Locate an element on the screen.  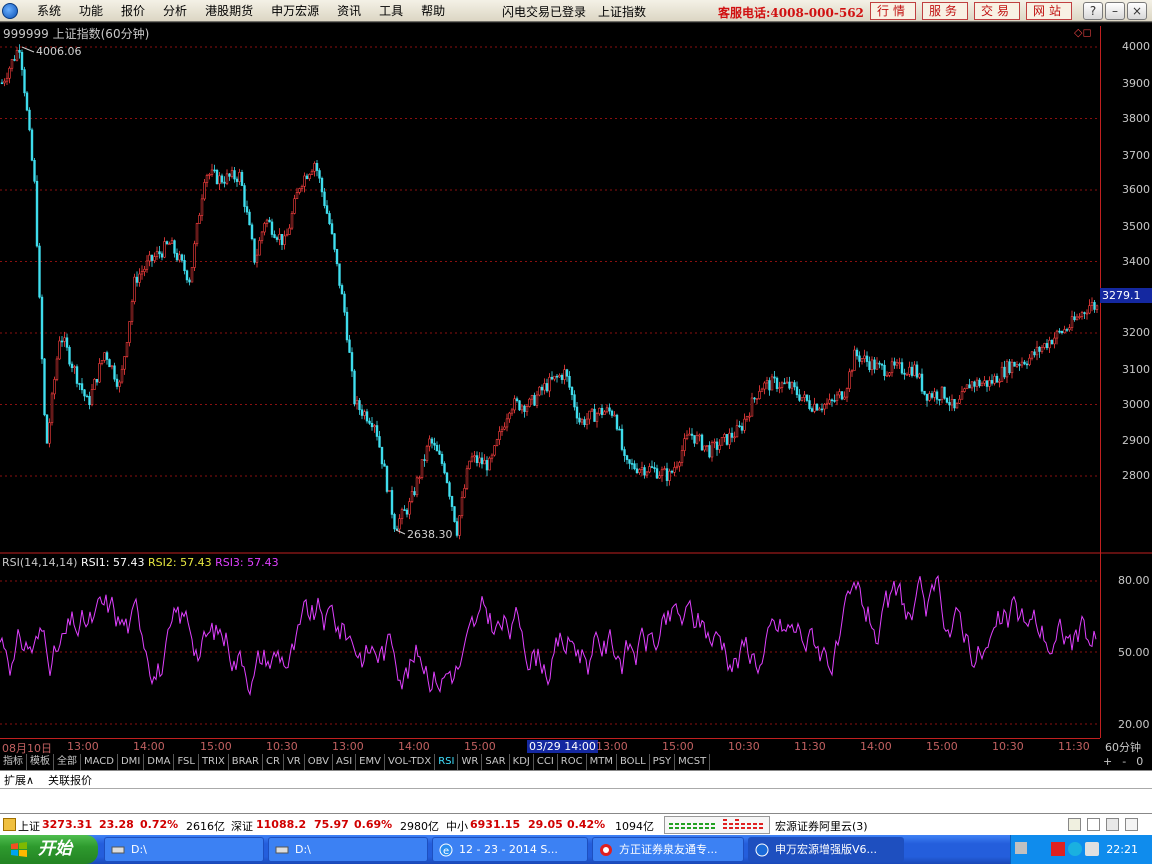
tab-fsl: FSL is located at coordinates (186, 762).